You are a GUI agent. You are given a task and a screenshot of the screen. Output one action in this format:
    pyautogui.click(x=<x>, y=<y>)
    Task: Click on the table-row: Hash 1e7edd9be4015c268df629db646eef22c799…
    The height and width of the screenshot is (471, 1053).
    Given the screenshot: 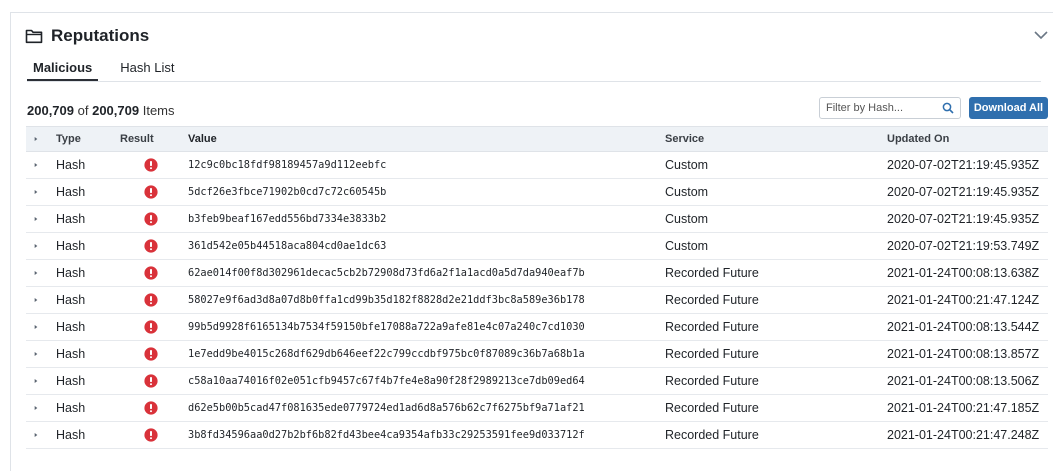 What is the action you would take?
    pyautogui.click(x=537, y=354)
    